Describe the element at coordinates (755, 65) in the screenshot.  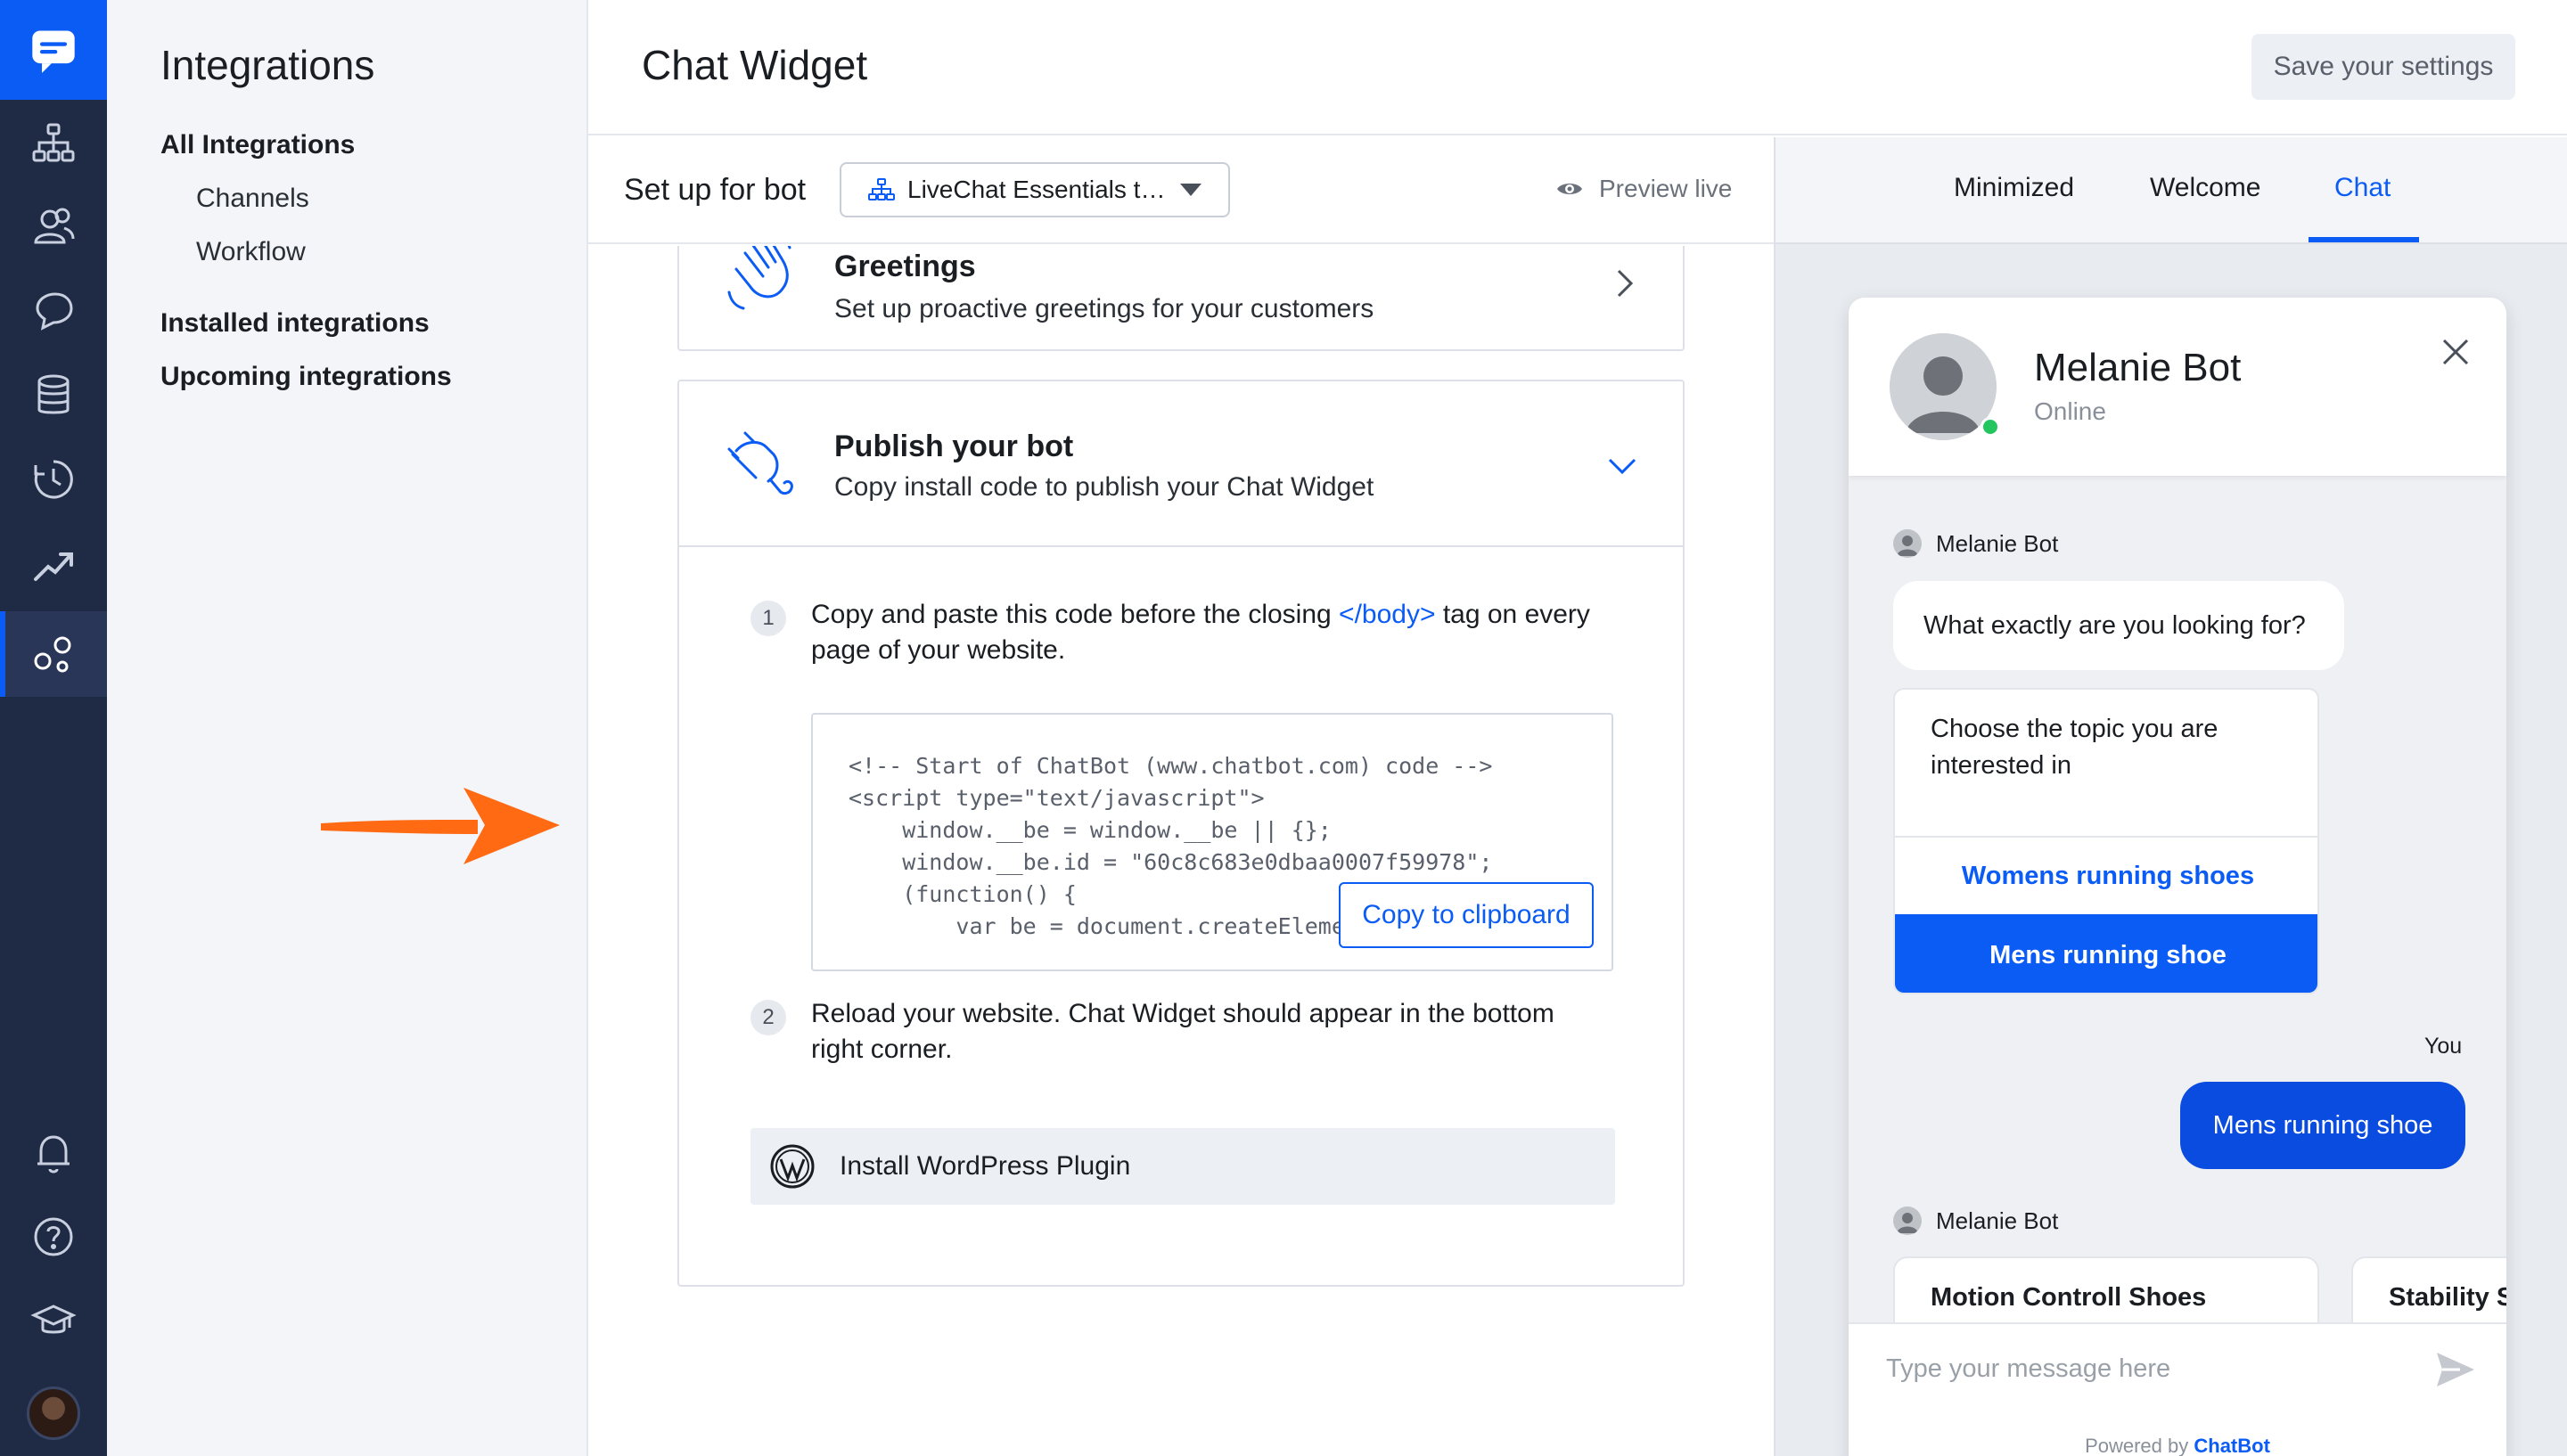
I see `page-title: Chat Widget` at that location.